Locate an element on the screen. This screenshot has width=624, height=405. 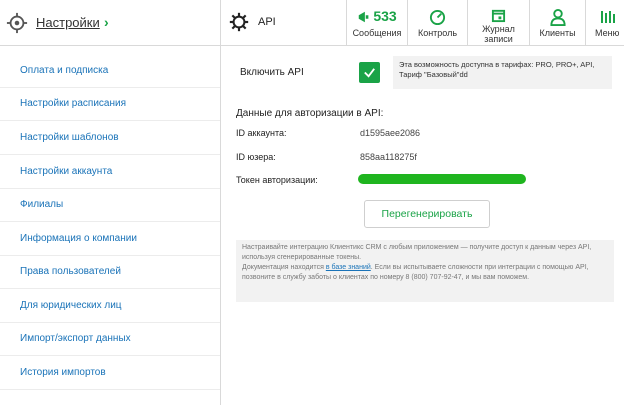
enable-api-label: Включить API is located at coordinates (272, 72).